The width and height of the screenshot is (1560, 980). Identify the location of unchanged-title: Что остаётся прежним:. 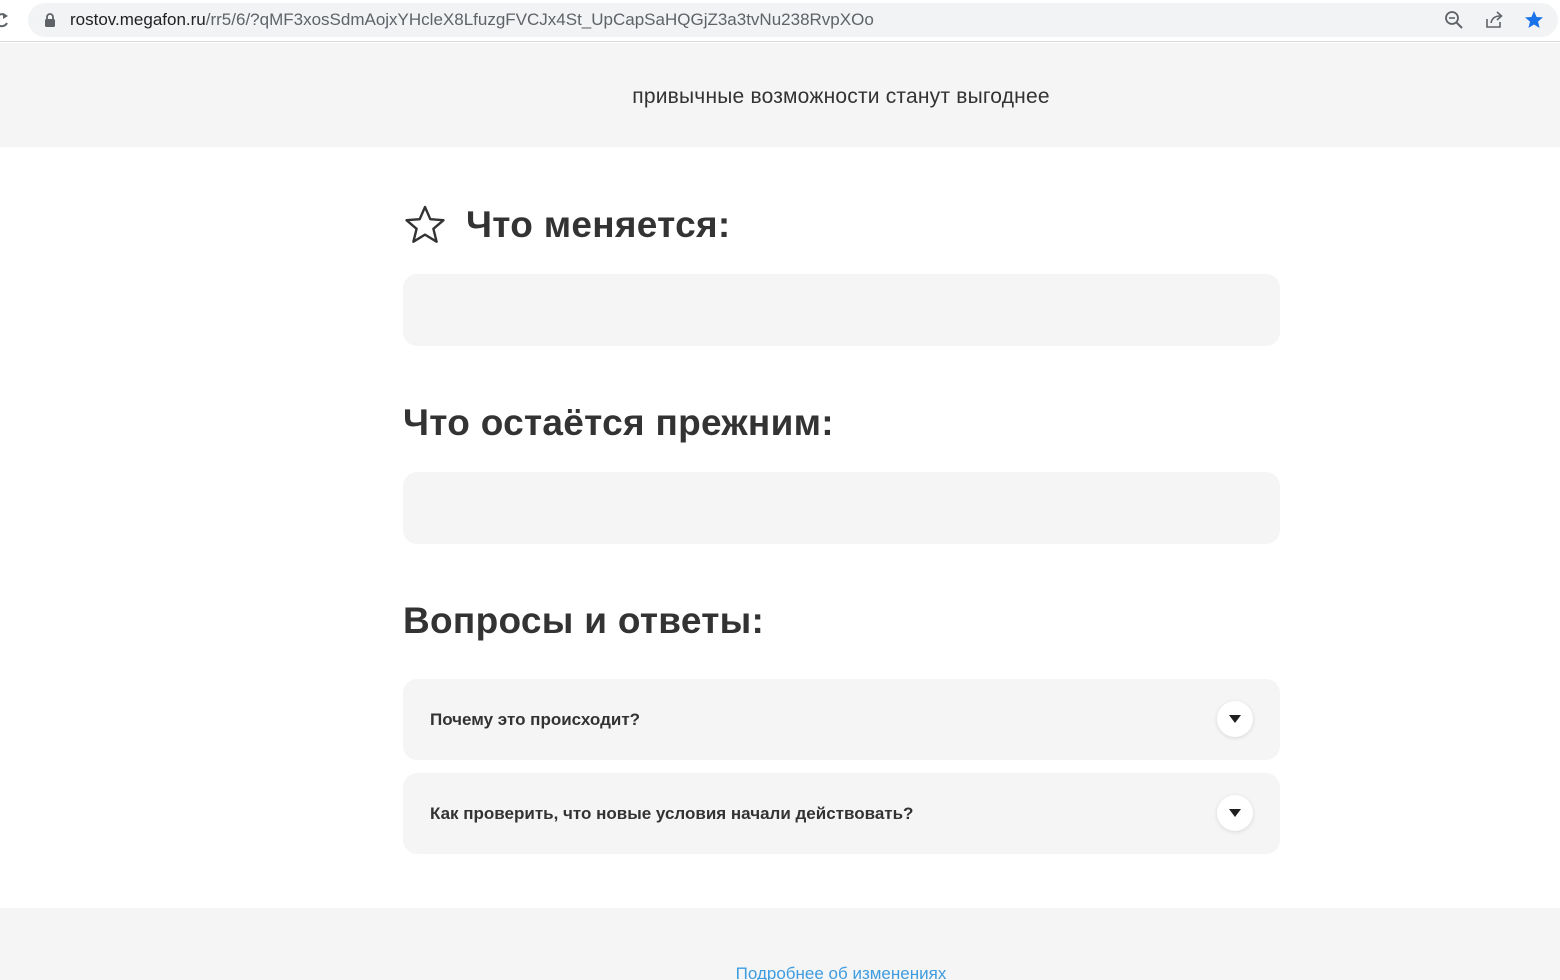
(618, 422).